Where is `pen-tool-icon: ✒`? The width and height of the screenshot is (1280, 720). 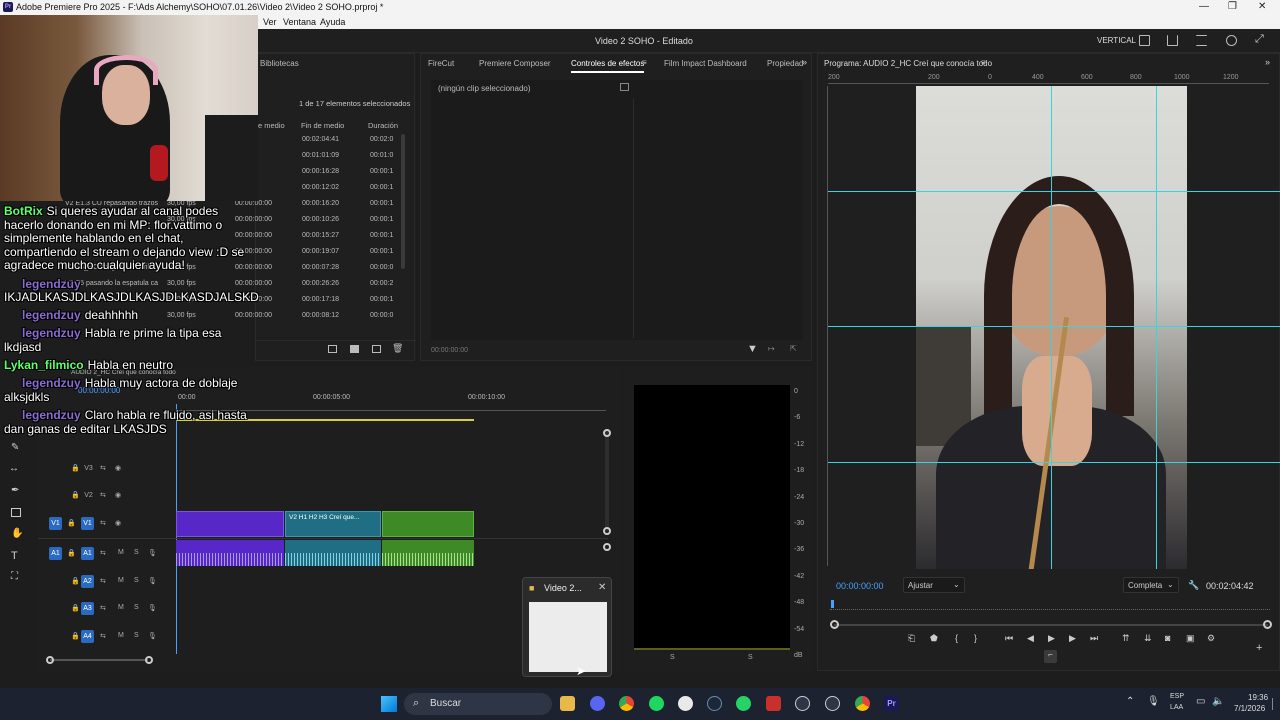 pen-tool-icon: ✒ is located at coordinates (15, 490).